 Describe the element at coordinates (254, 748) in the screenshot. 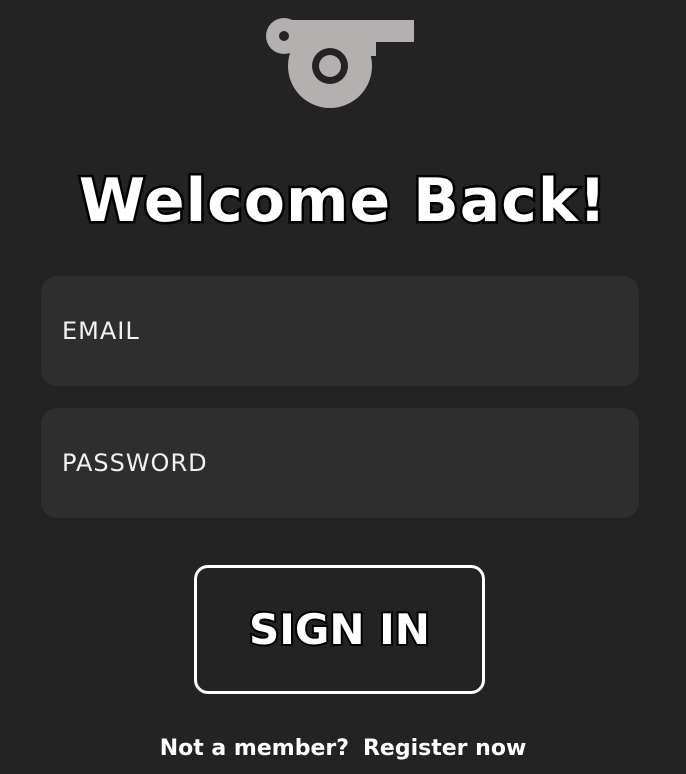

I see `not-a-member-text: Not a member?` at that location.